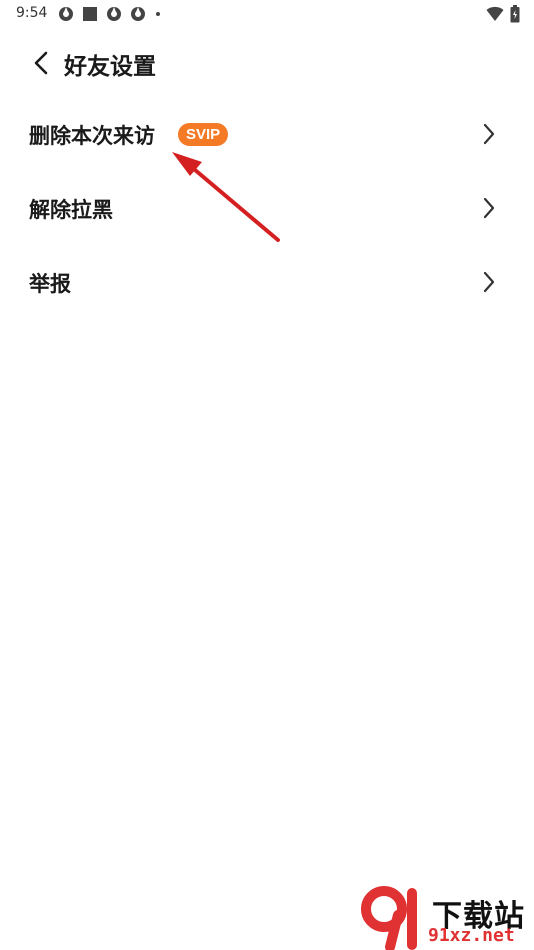  I want to click on back-button, so click(41, 63).